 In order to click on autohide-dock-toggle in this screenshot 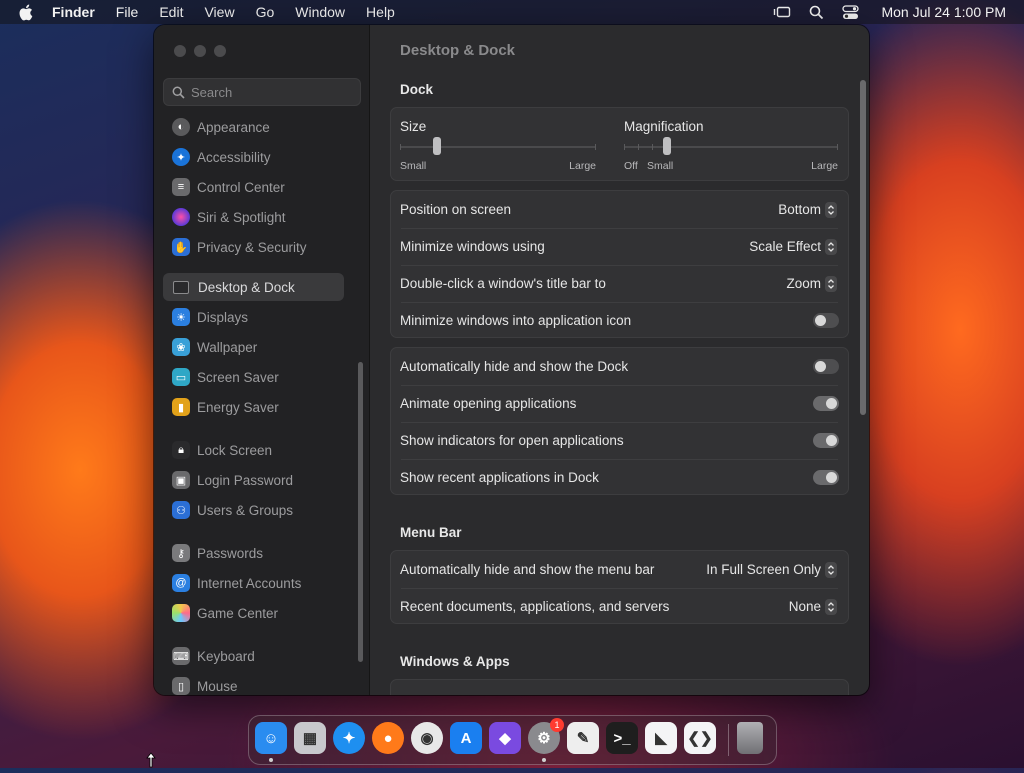, I will do `click(826, 366)`.